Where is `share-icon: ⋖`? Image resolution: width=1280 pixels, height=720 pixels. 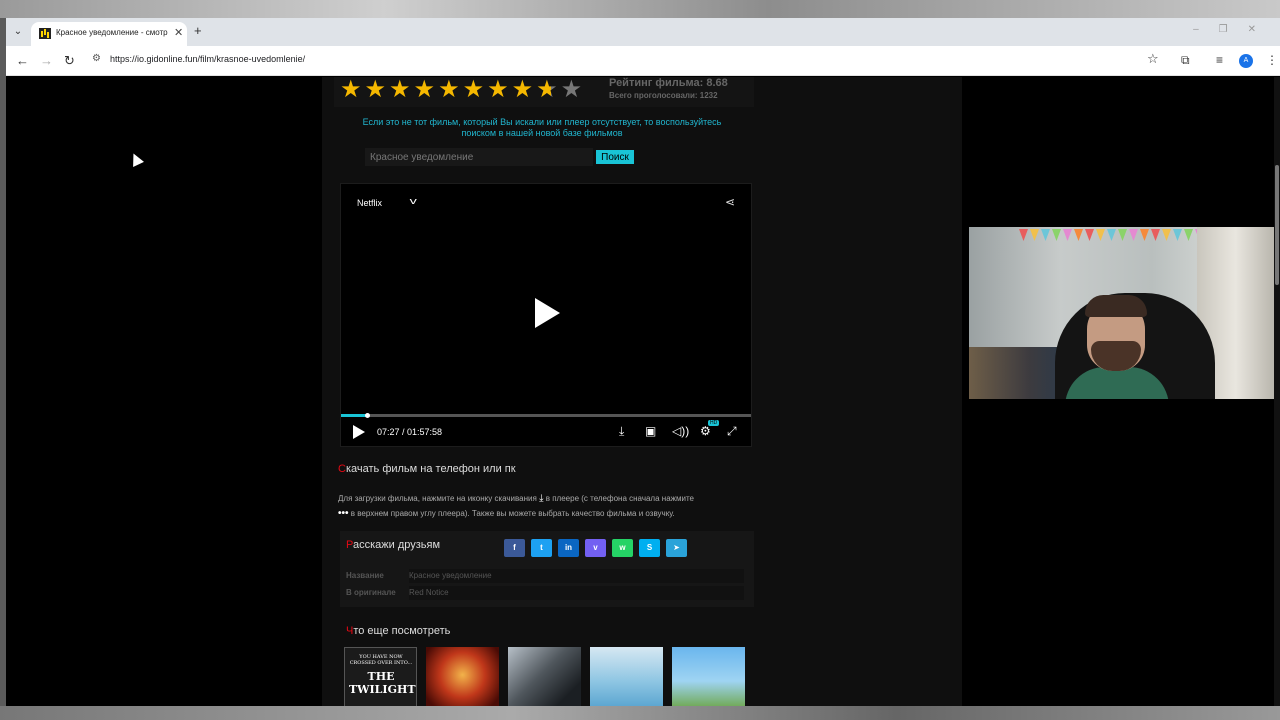 share-icon: ⋖ is located at coordinates (730, 202).